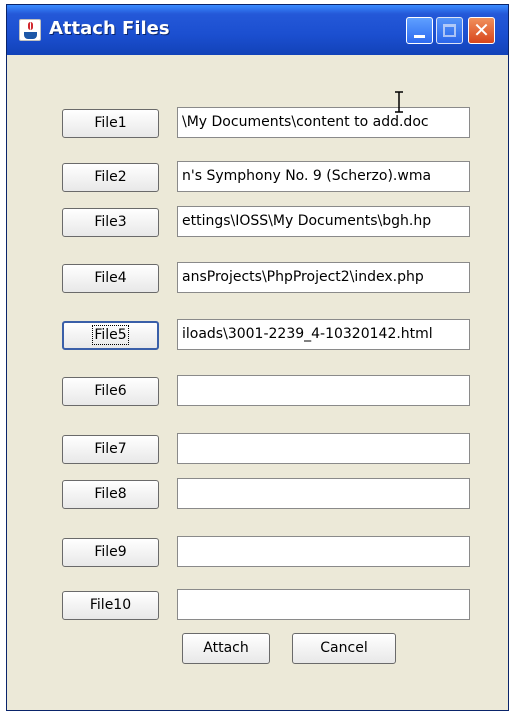 Image resolution: width=511 pixels, height=711 pixels. I want to click on close-button: ✕, so click(481, 30).